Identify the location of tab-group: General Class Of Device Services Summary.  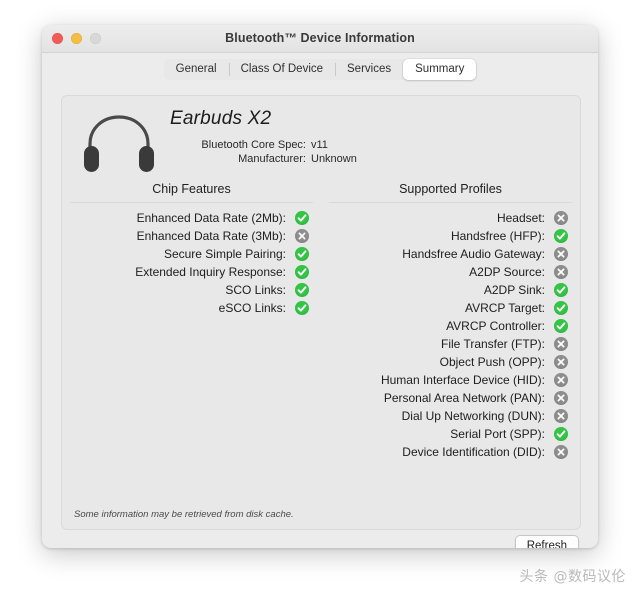
(320, 69).